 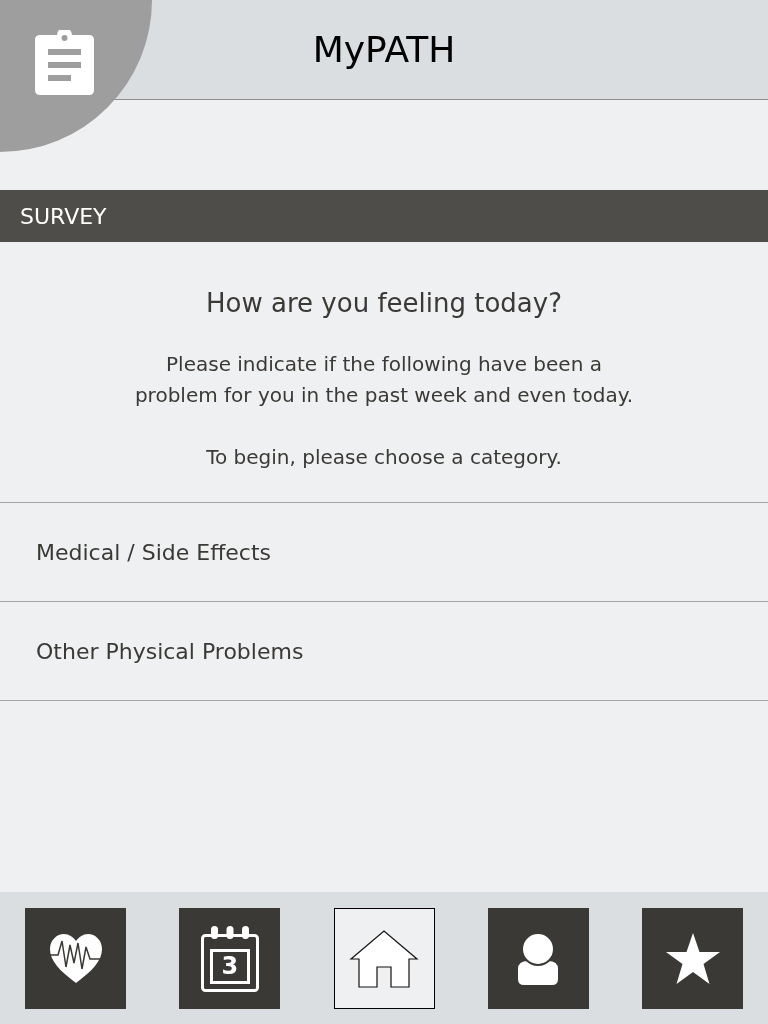 I want to click on calendar-icon, so click(x=229, y=958).